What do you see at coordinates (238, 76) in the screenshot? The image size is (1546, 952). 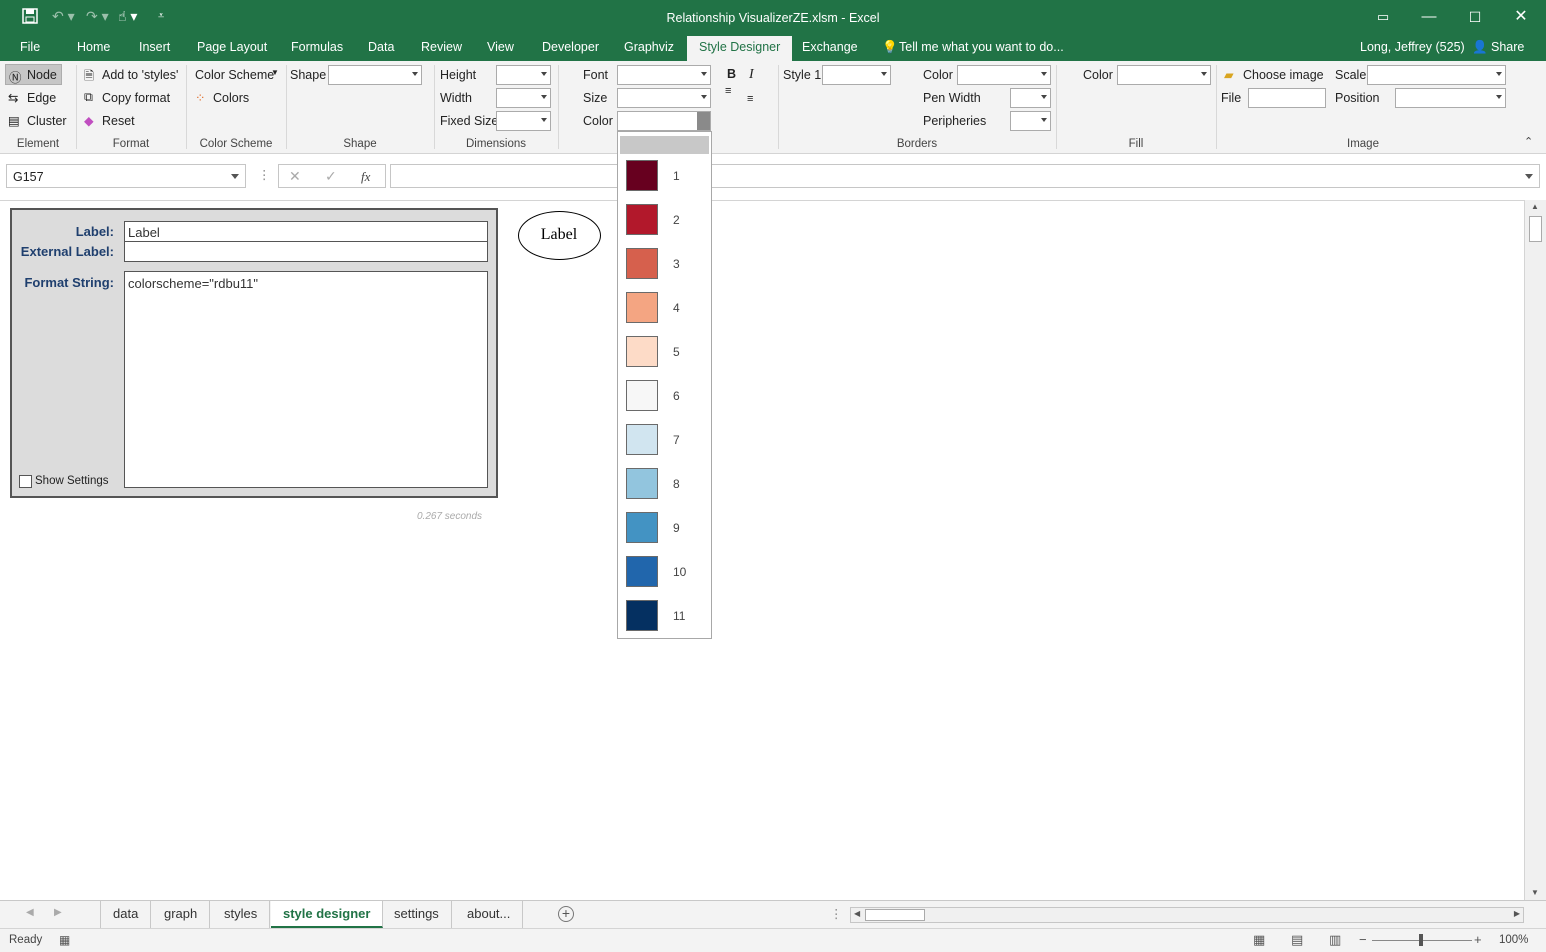 I see `color-scheme-dropdown: Color Scheme ▼` at bounding box center [238, 76].